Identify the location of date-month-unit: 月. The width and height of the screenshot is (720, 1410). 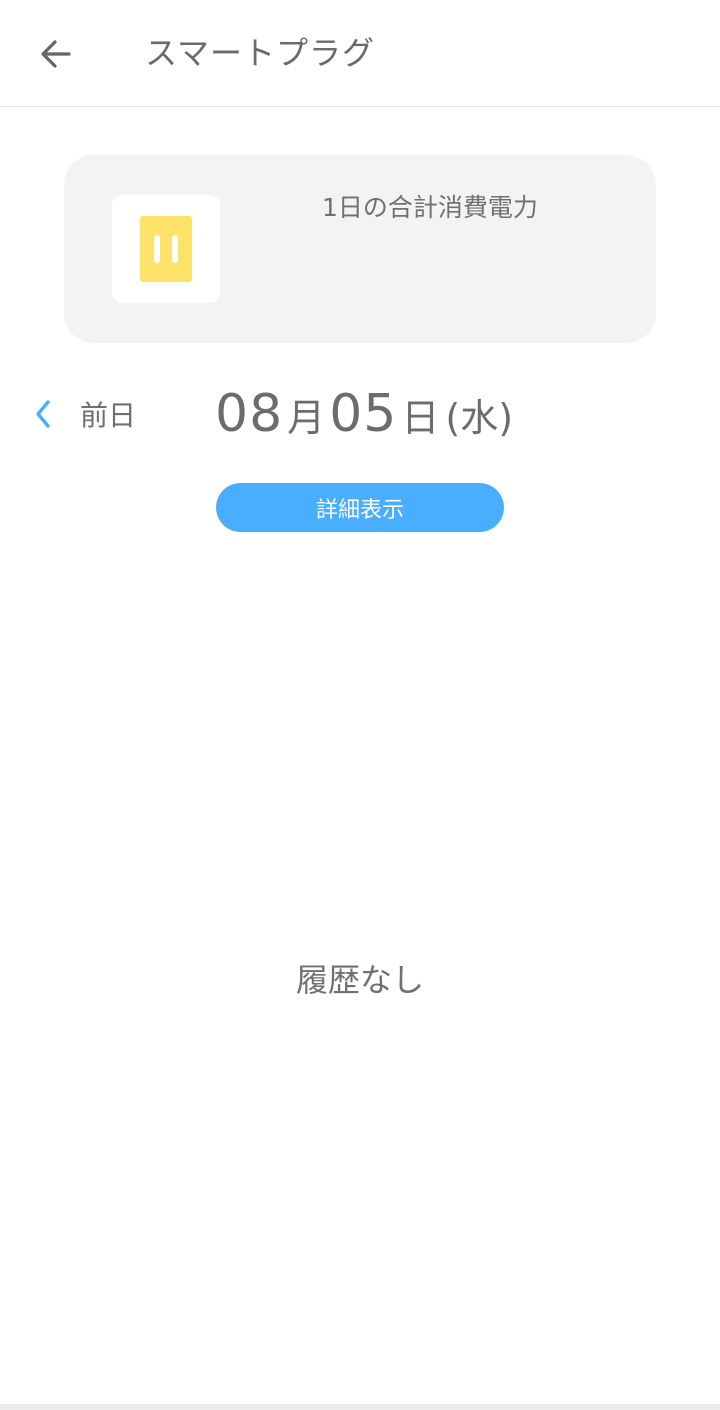
(306, 418).